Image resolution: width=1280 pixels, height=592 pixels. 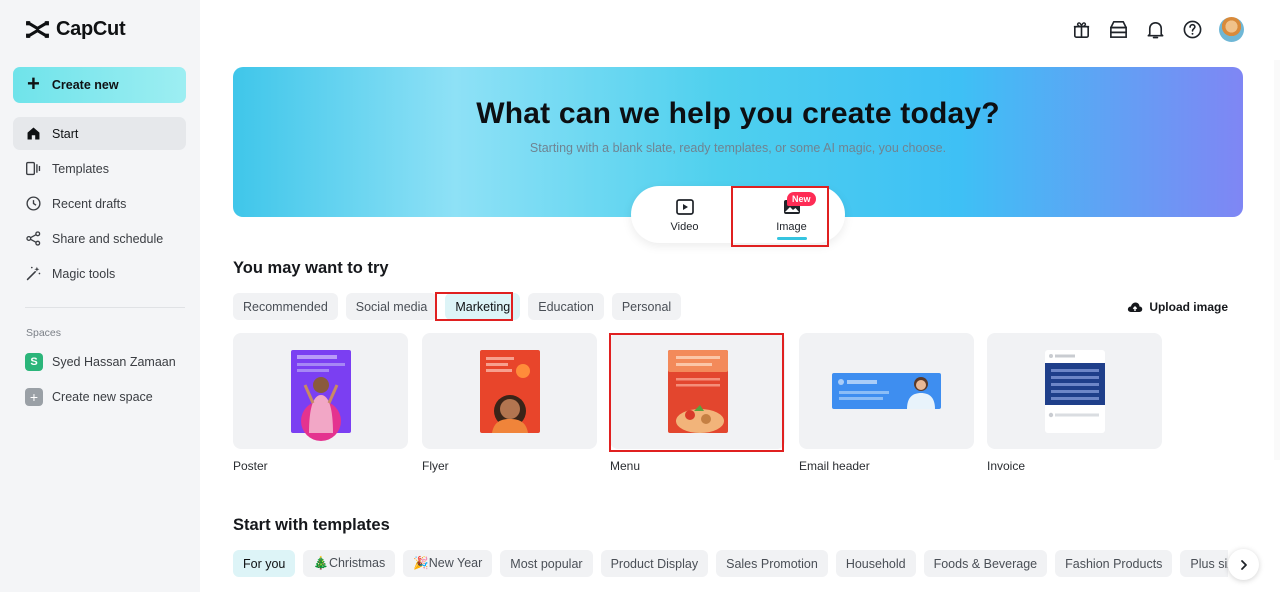 I want to click on card-email-header-label: Email header, so click(x=834, y=466).